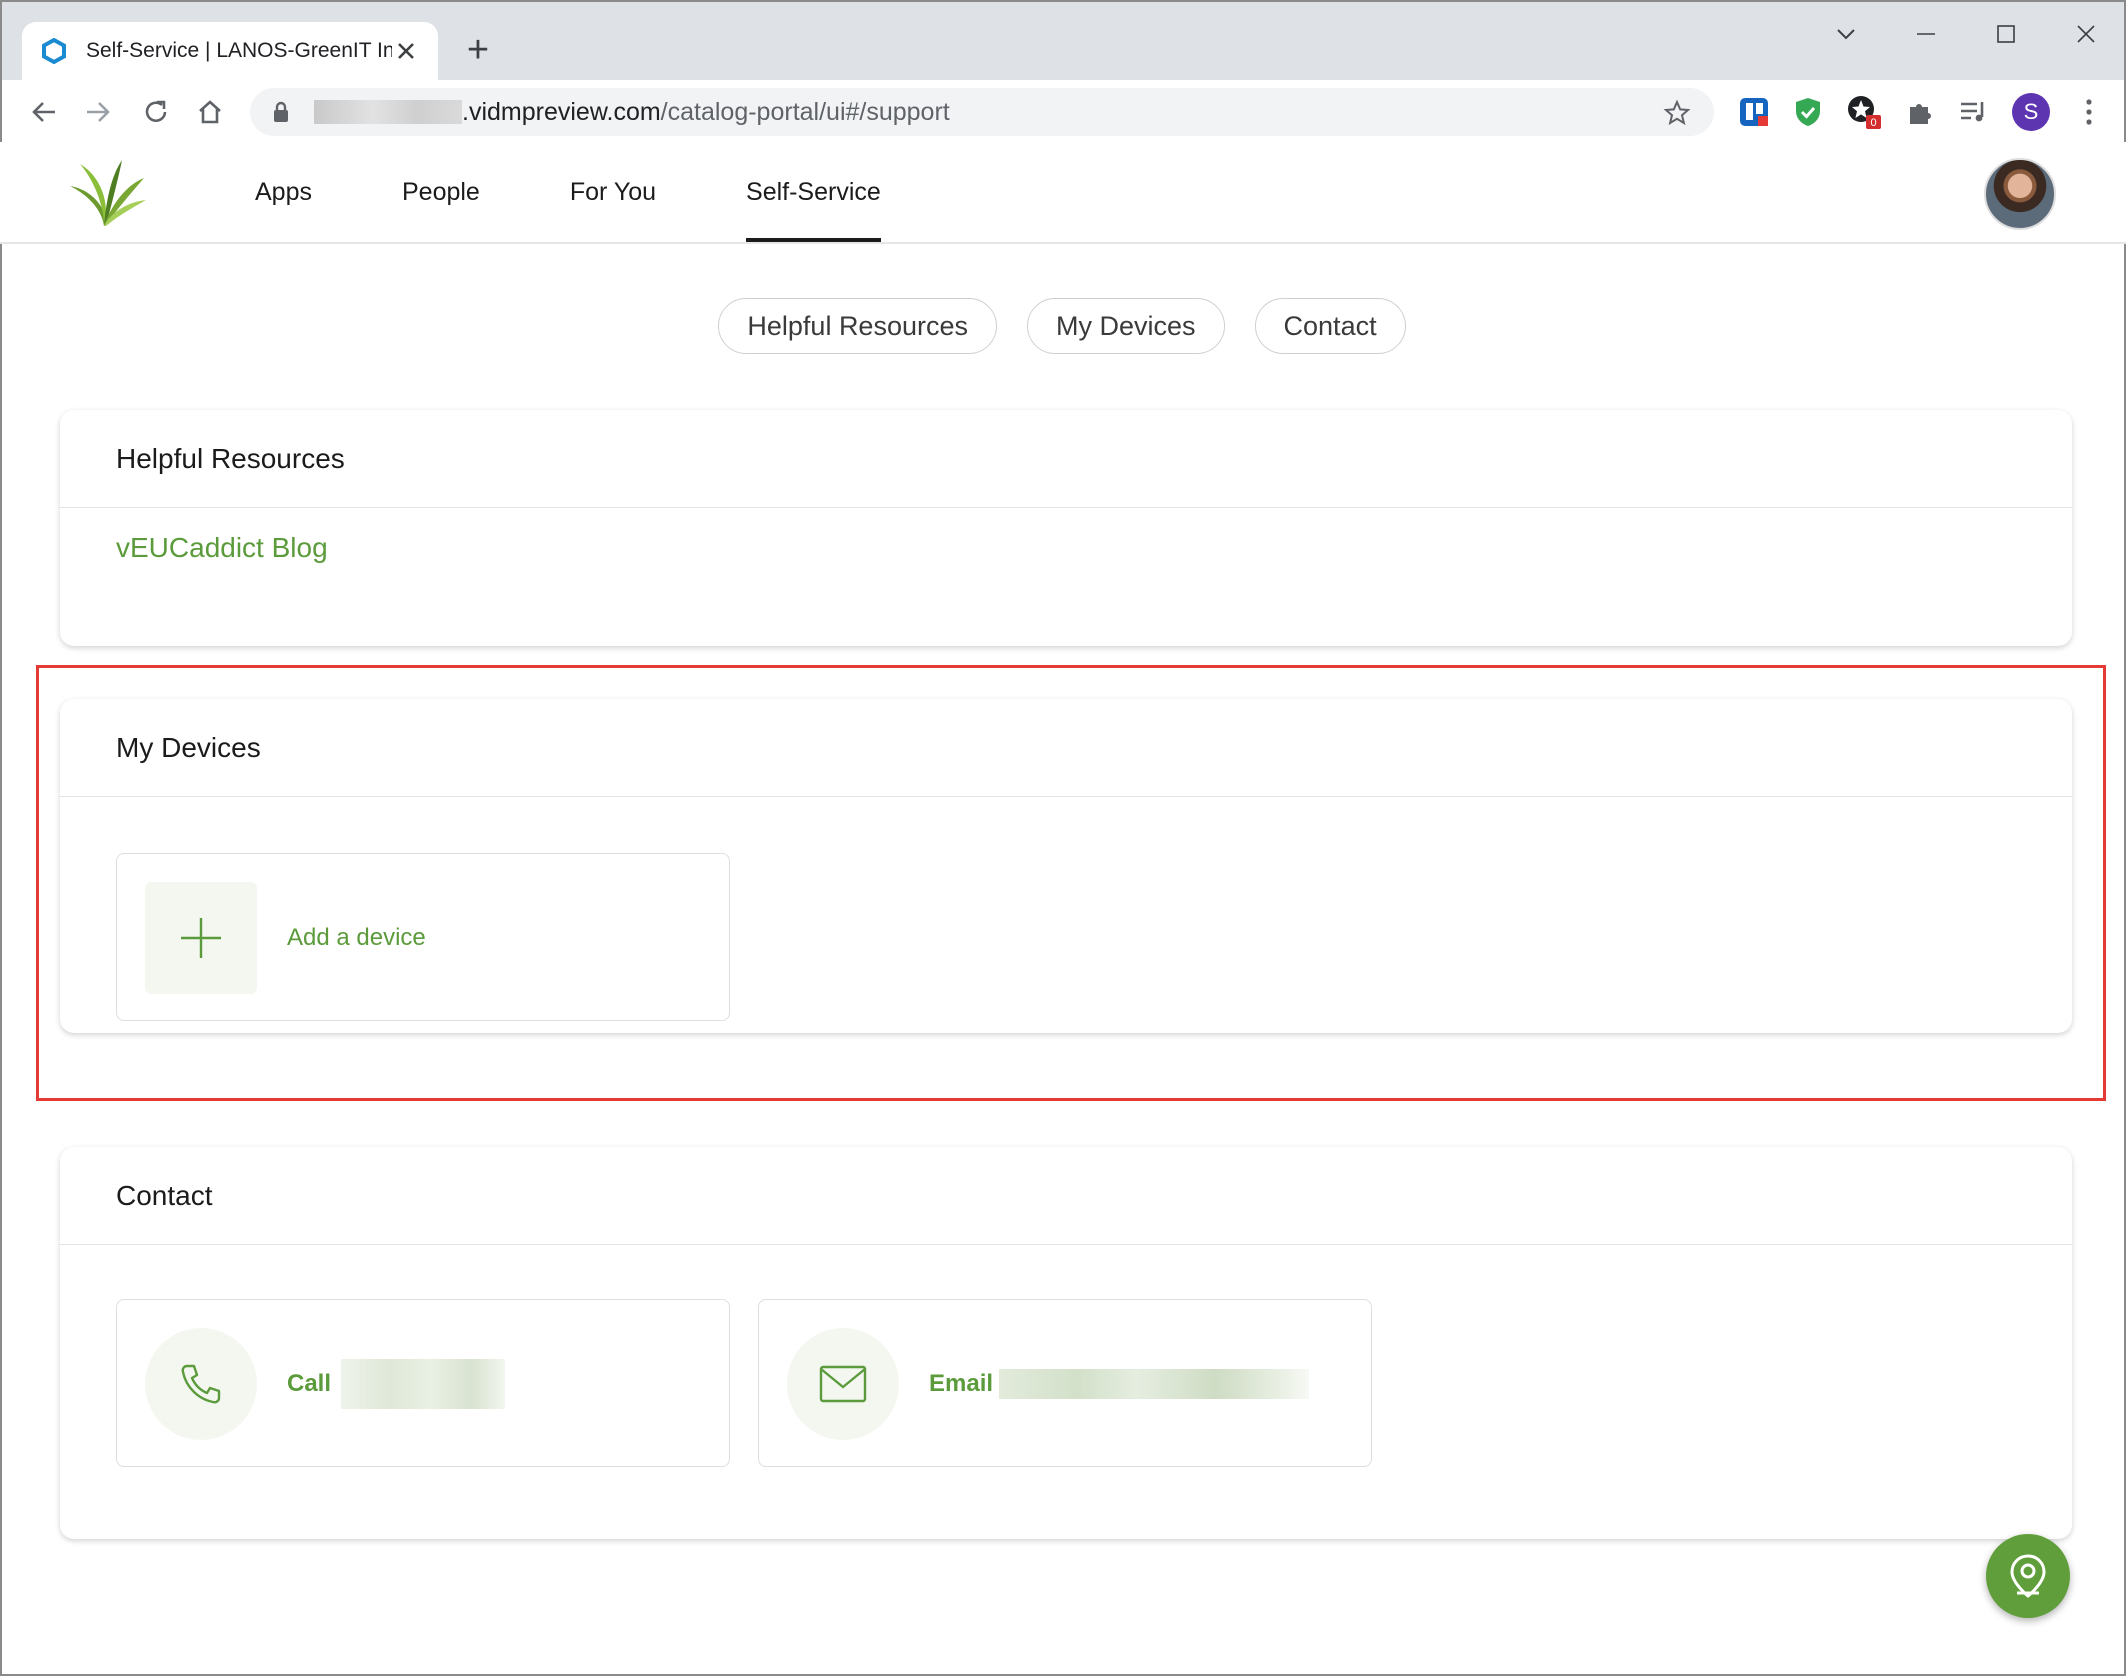 The image size is (2126, 1676). I want to click on bookmark-star-icon, so click(1677, 113).